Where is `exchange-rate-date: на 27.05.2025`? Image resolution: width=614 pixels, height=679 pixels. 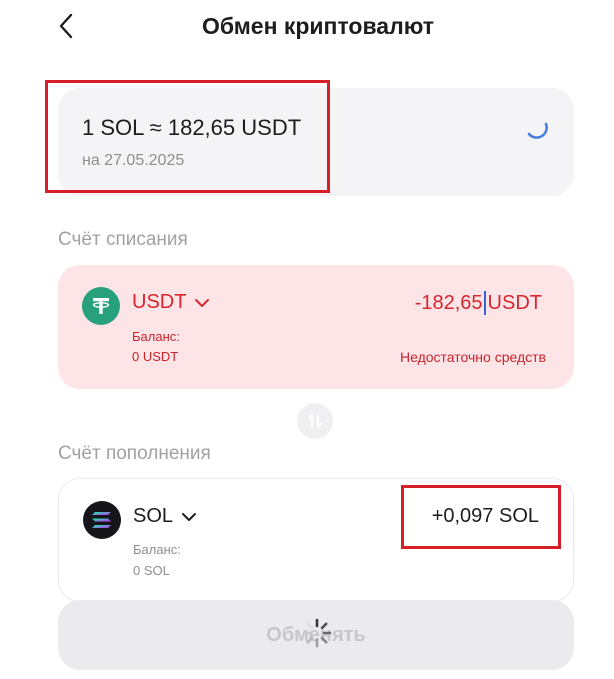 exchange-rate-date: на 27.05.2025 is located at coordinates (133, 160).